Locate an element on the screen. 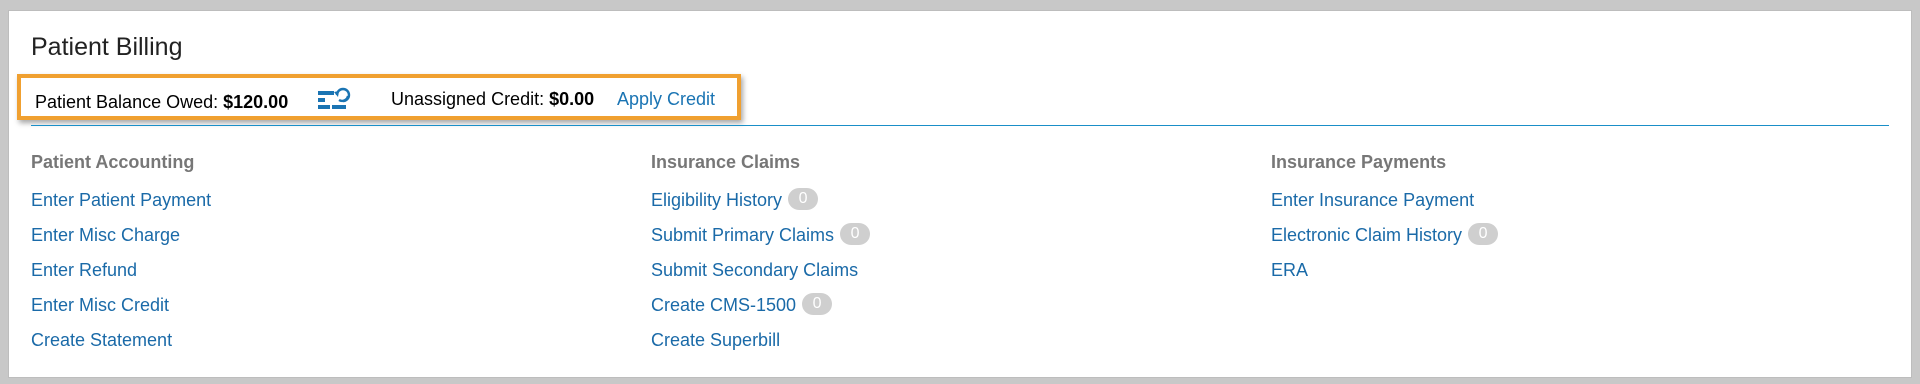 This screenshot has height=384, width=1920. list-item: Submit Primary Claims 0 is located at coordinates (761, 241).